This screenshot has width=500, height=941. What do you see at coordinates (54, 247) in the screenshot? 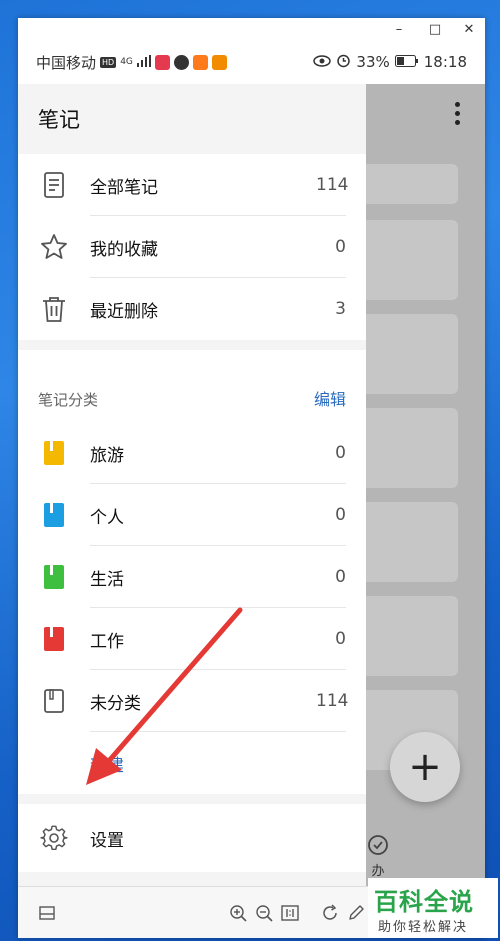
I see `star-icon` at bounding box center [54, 247].